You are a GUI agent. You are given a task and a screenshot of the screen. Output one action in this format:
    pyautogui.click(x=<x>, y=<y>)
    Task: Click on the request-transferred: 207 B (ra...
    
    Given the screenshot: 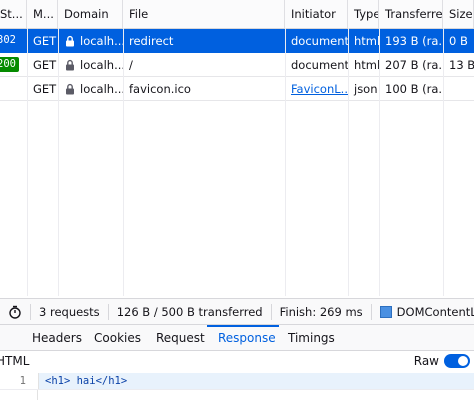 What is the action you would take?
    pyautogui.click(x=414, y=64)
    